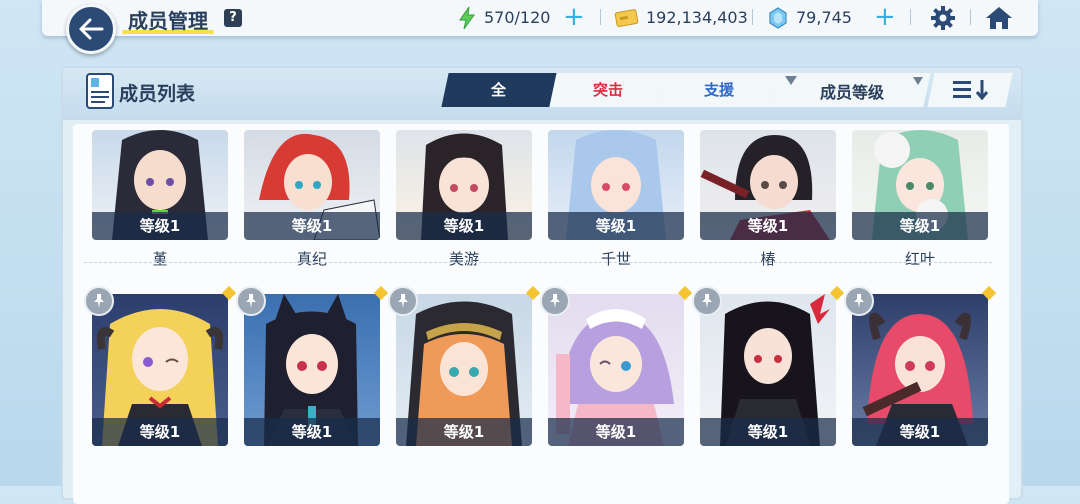 The height and width of the screenshot is (504, 1080). Describe the element at coordinates (885, 17) in the screenshot. I see `gems-plus-button: +` at that location.